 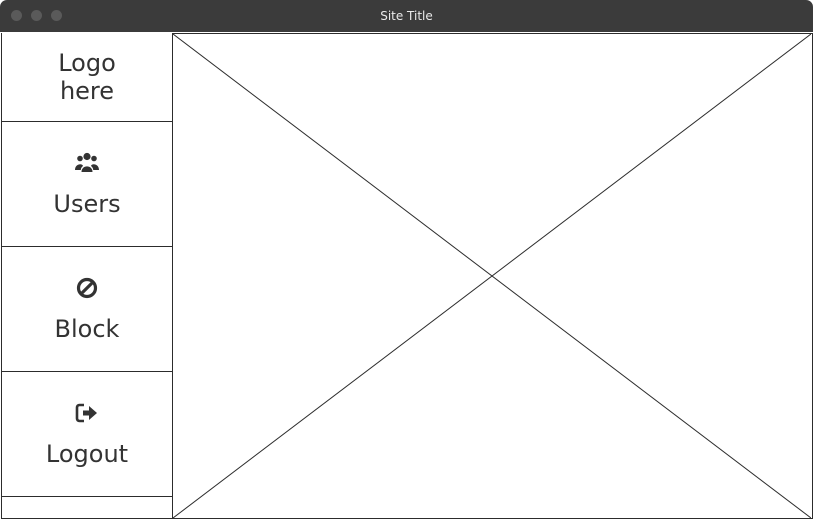 I want to click on logout-icon, so click(x=86, y=413).